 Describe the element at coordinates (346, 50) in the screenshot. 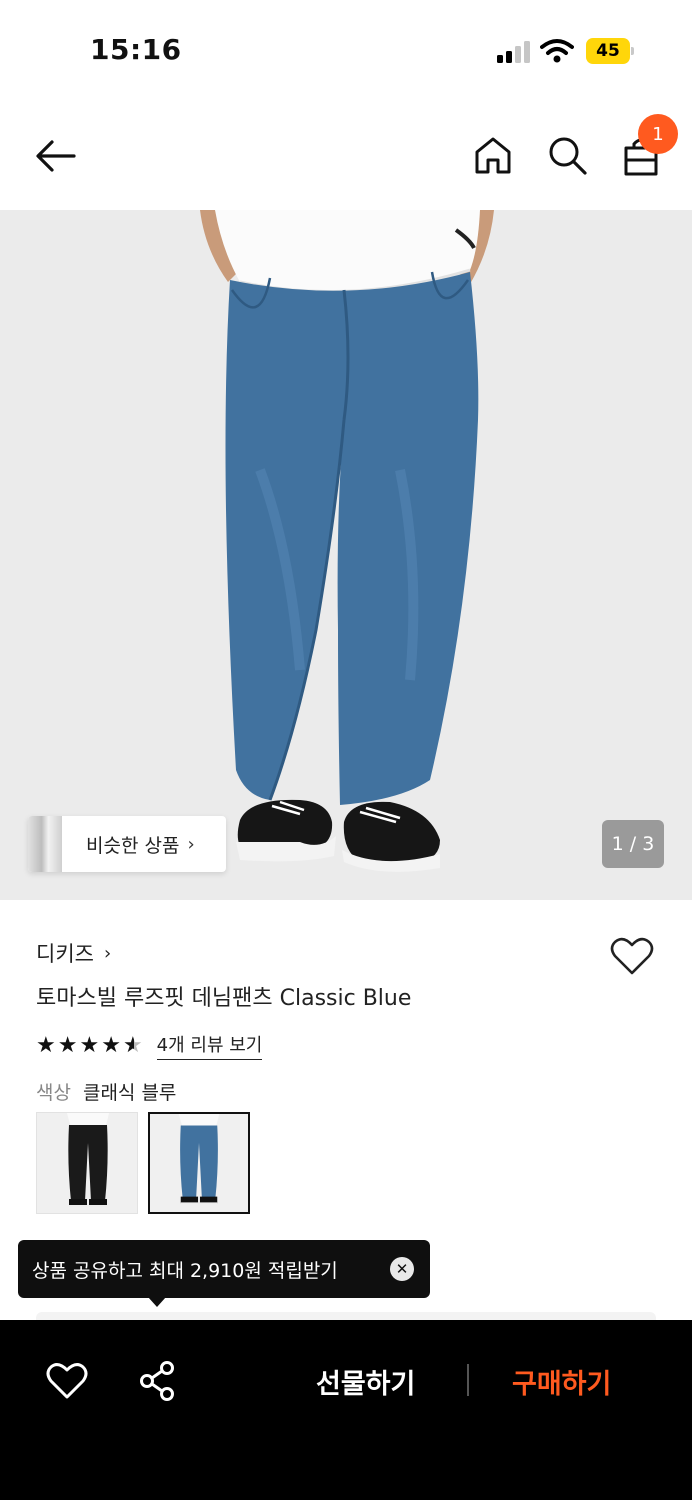

I see `status-bar: 15:16 45` at that location.